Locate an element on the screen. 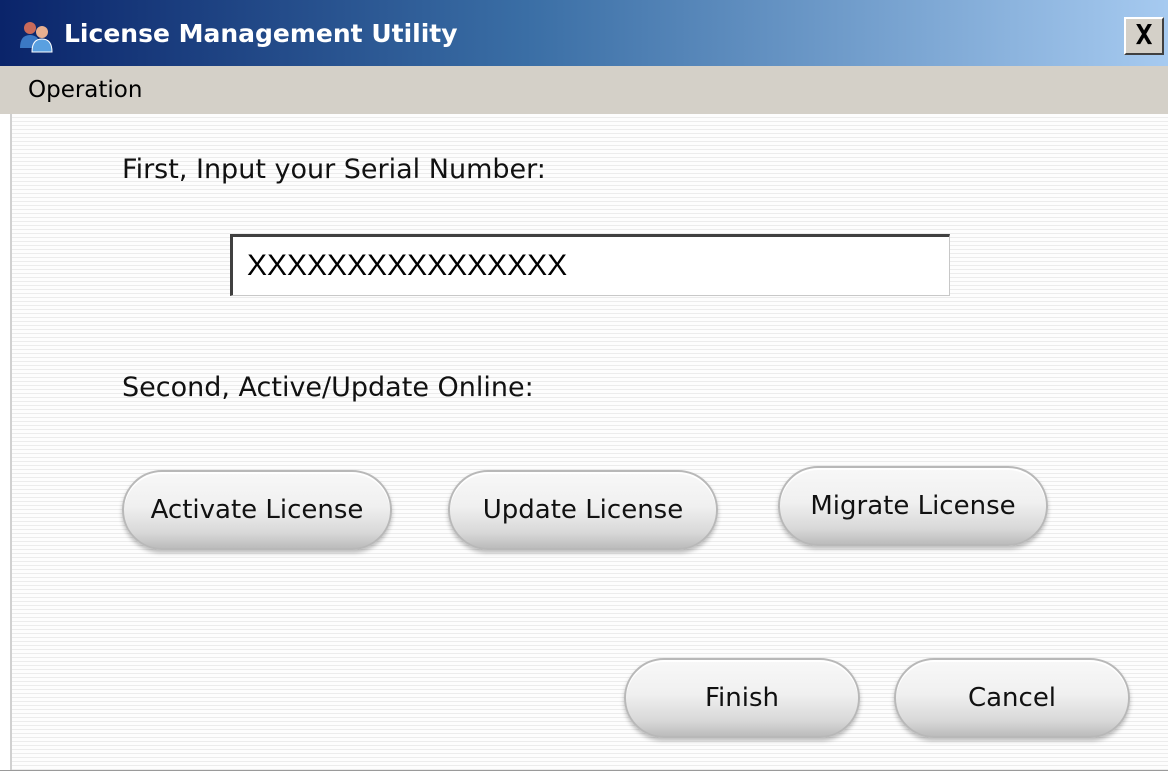  app-users-icon is located at coordinates (36, 37).